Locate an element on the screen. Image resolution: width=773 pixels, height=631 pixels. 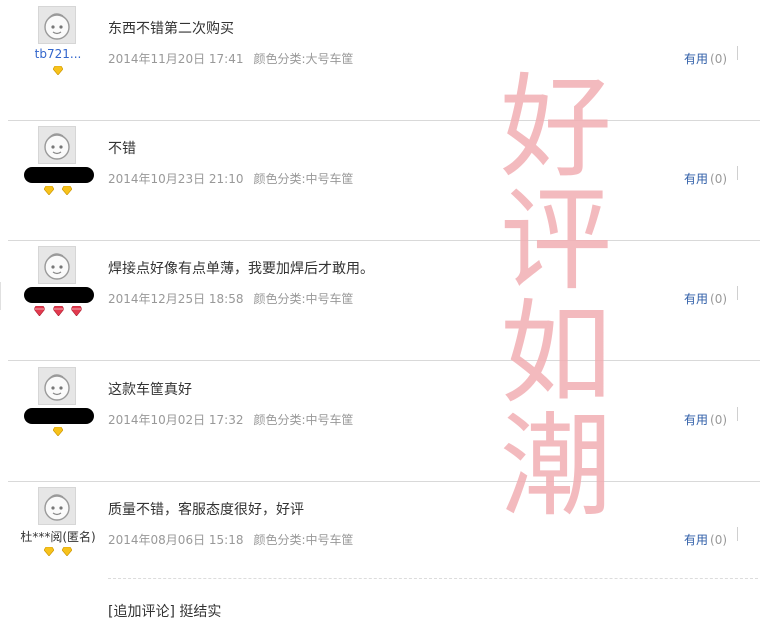
watermark-text: 好 评 如 潮 is located at coordinates (556, 298).